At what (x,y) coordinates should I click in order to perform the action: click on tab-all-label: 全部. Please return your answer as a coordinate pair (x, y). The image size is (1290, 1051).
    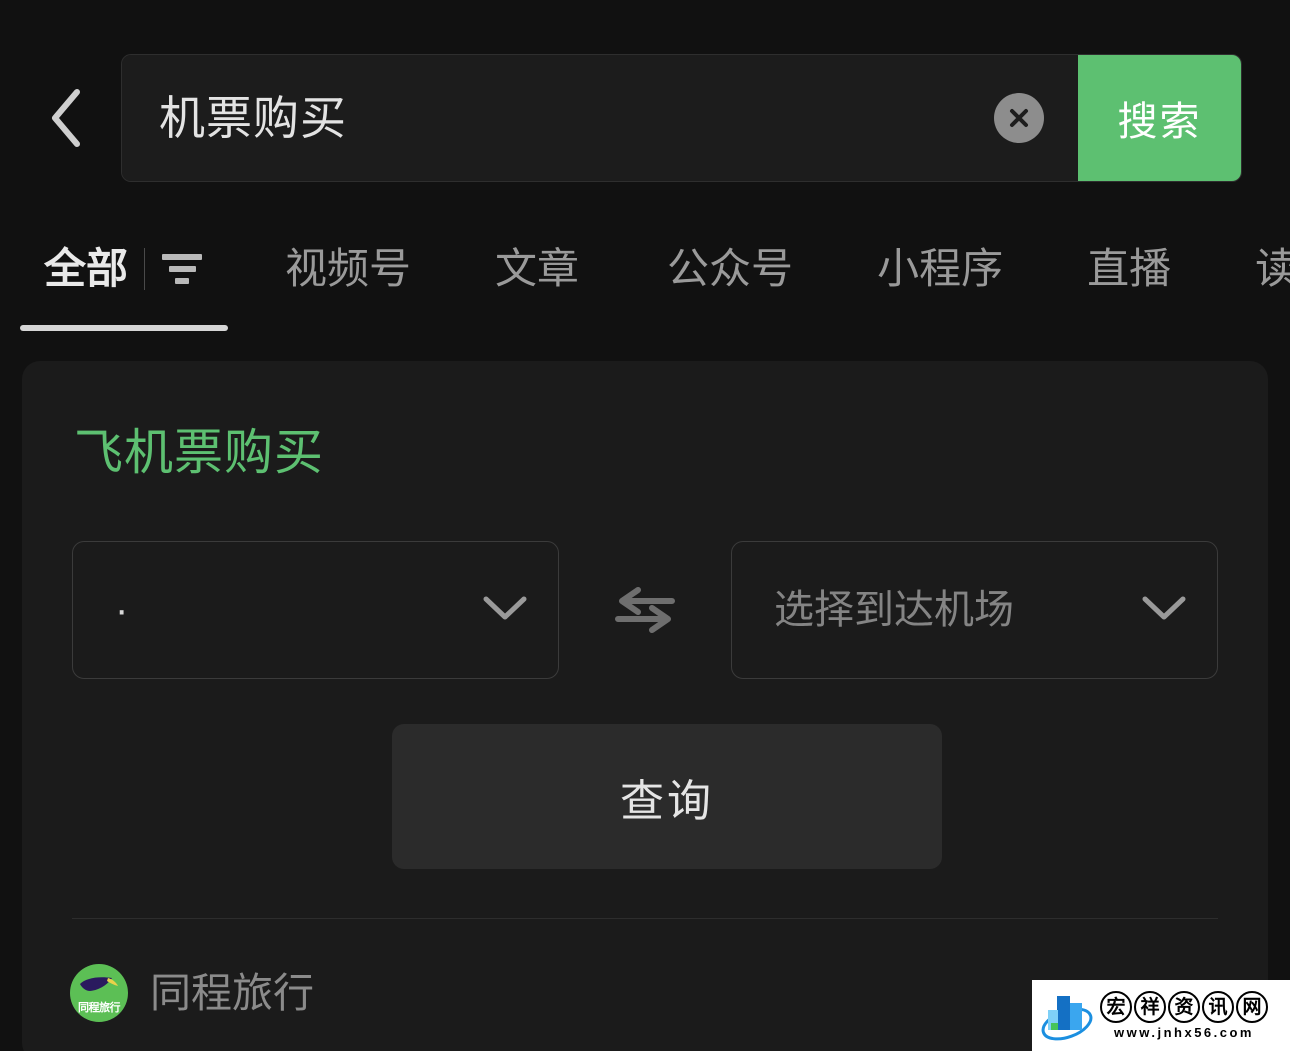
    Looking at the image, I should click on (86, 268).